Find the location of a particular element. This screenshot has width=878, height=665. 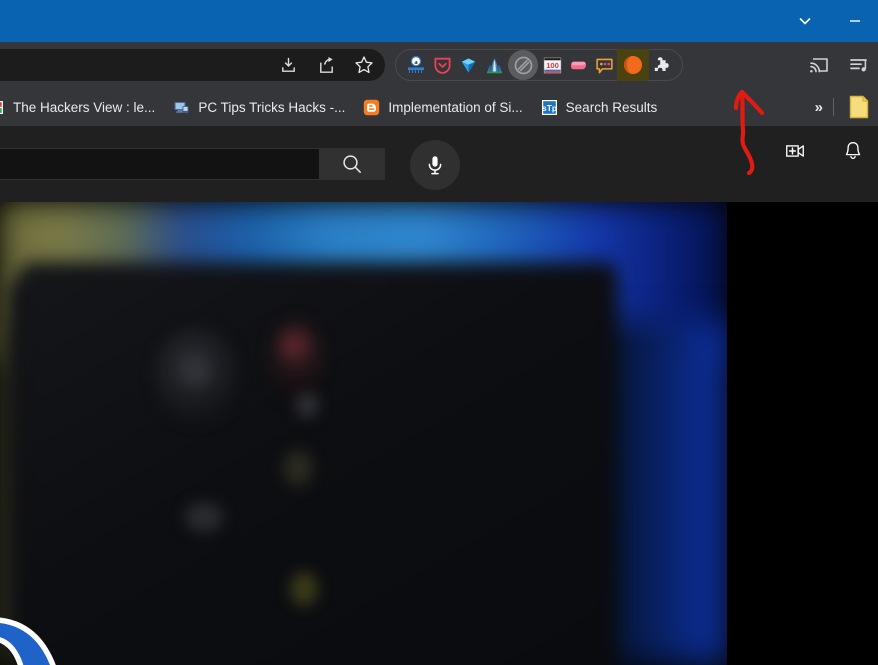

pocket-icon is located at coordinates (442, 65).